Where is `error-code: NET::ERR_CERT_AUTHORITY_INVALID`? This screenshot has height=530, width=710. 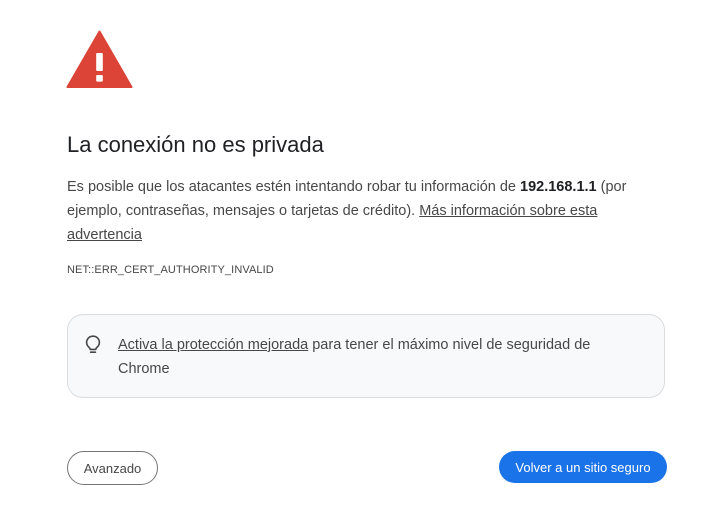 error-code: NET::ERR_CERT_AUTHORITY_INVALID is located at coordinates (170, 270).